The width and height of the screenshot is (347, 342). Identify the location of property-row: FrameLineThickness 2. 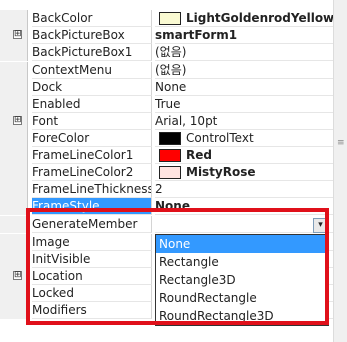
(173, 189).